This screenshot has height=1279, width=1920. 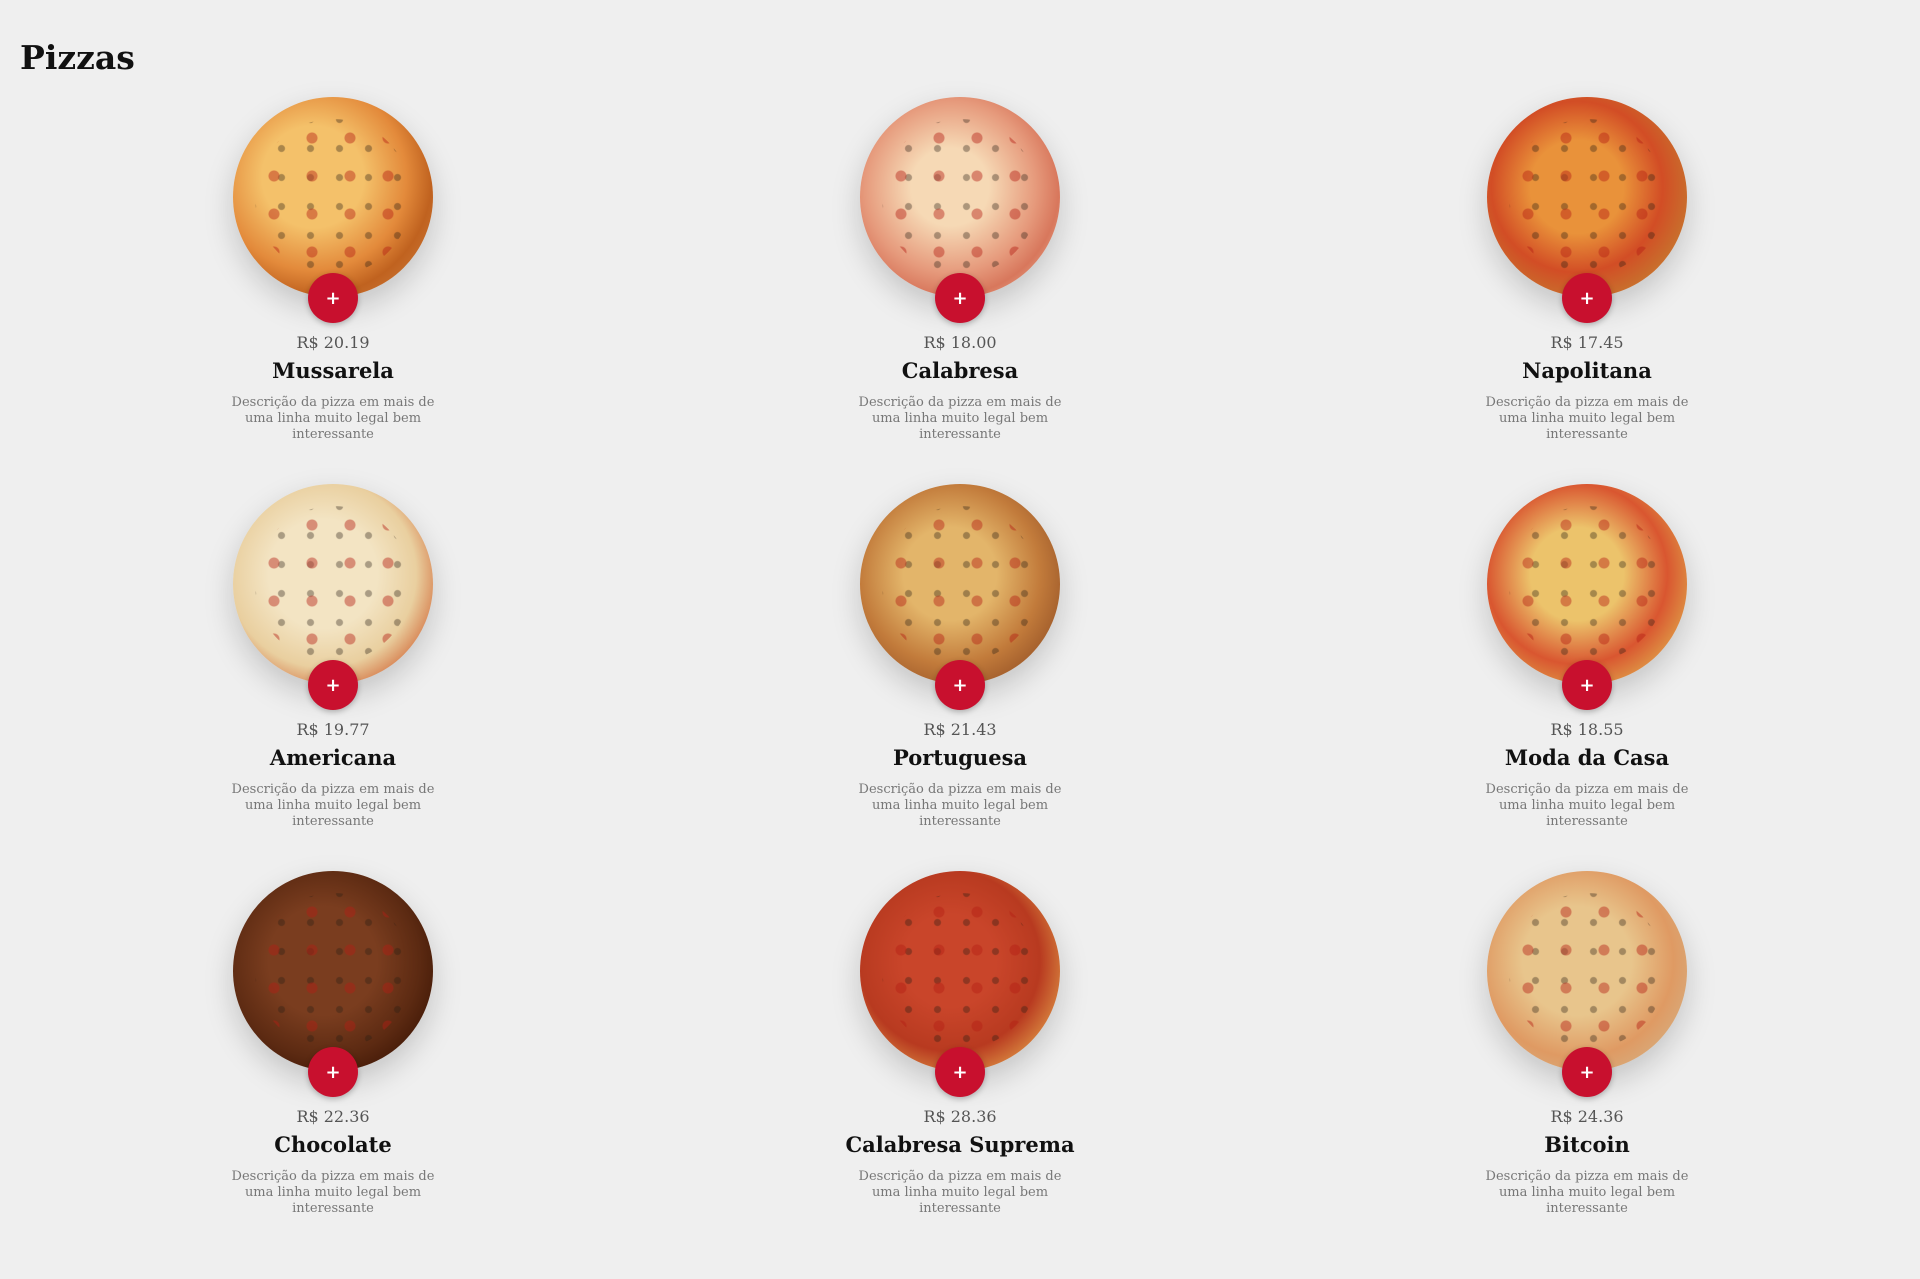 What do you see at coordinates (333, 729) in the screenshot?
I see `pizza-price: R$ 19.77` at bounding box center [333, 729].